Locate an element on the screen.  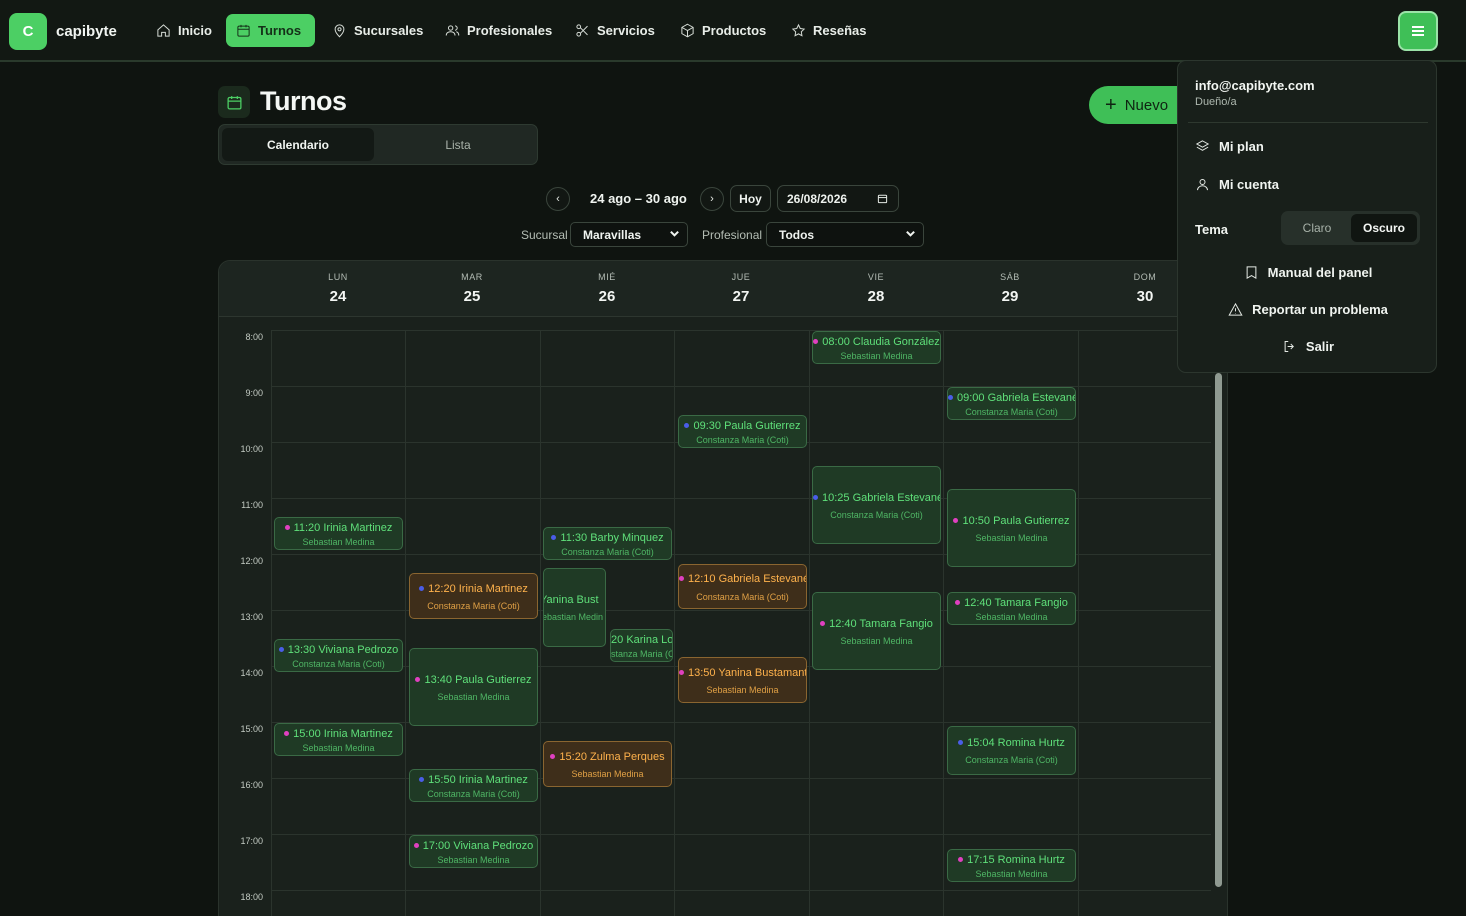
theme-dark-option: Oscuro is located at coordinates (1384, 228).